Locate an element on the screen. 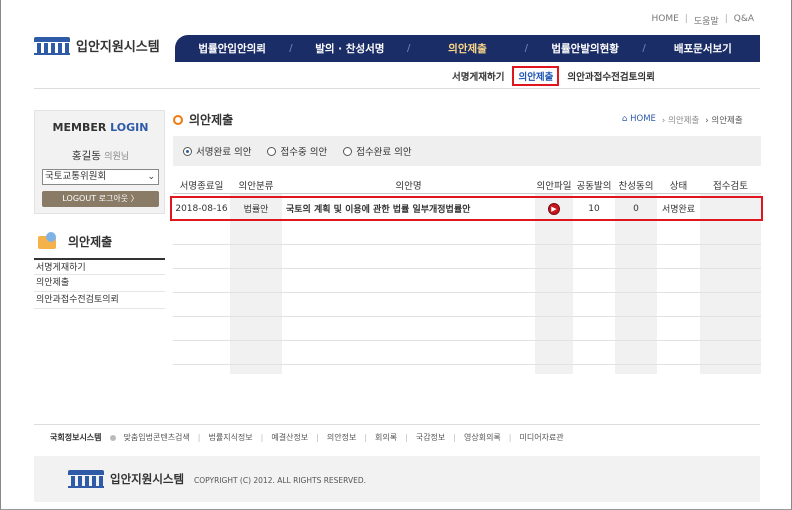 Image resolution: width=792 pixels, height=510 pixels. footer-link: 법률지식정보 is located at coordinates (230, 437).